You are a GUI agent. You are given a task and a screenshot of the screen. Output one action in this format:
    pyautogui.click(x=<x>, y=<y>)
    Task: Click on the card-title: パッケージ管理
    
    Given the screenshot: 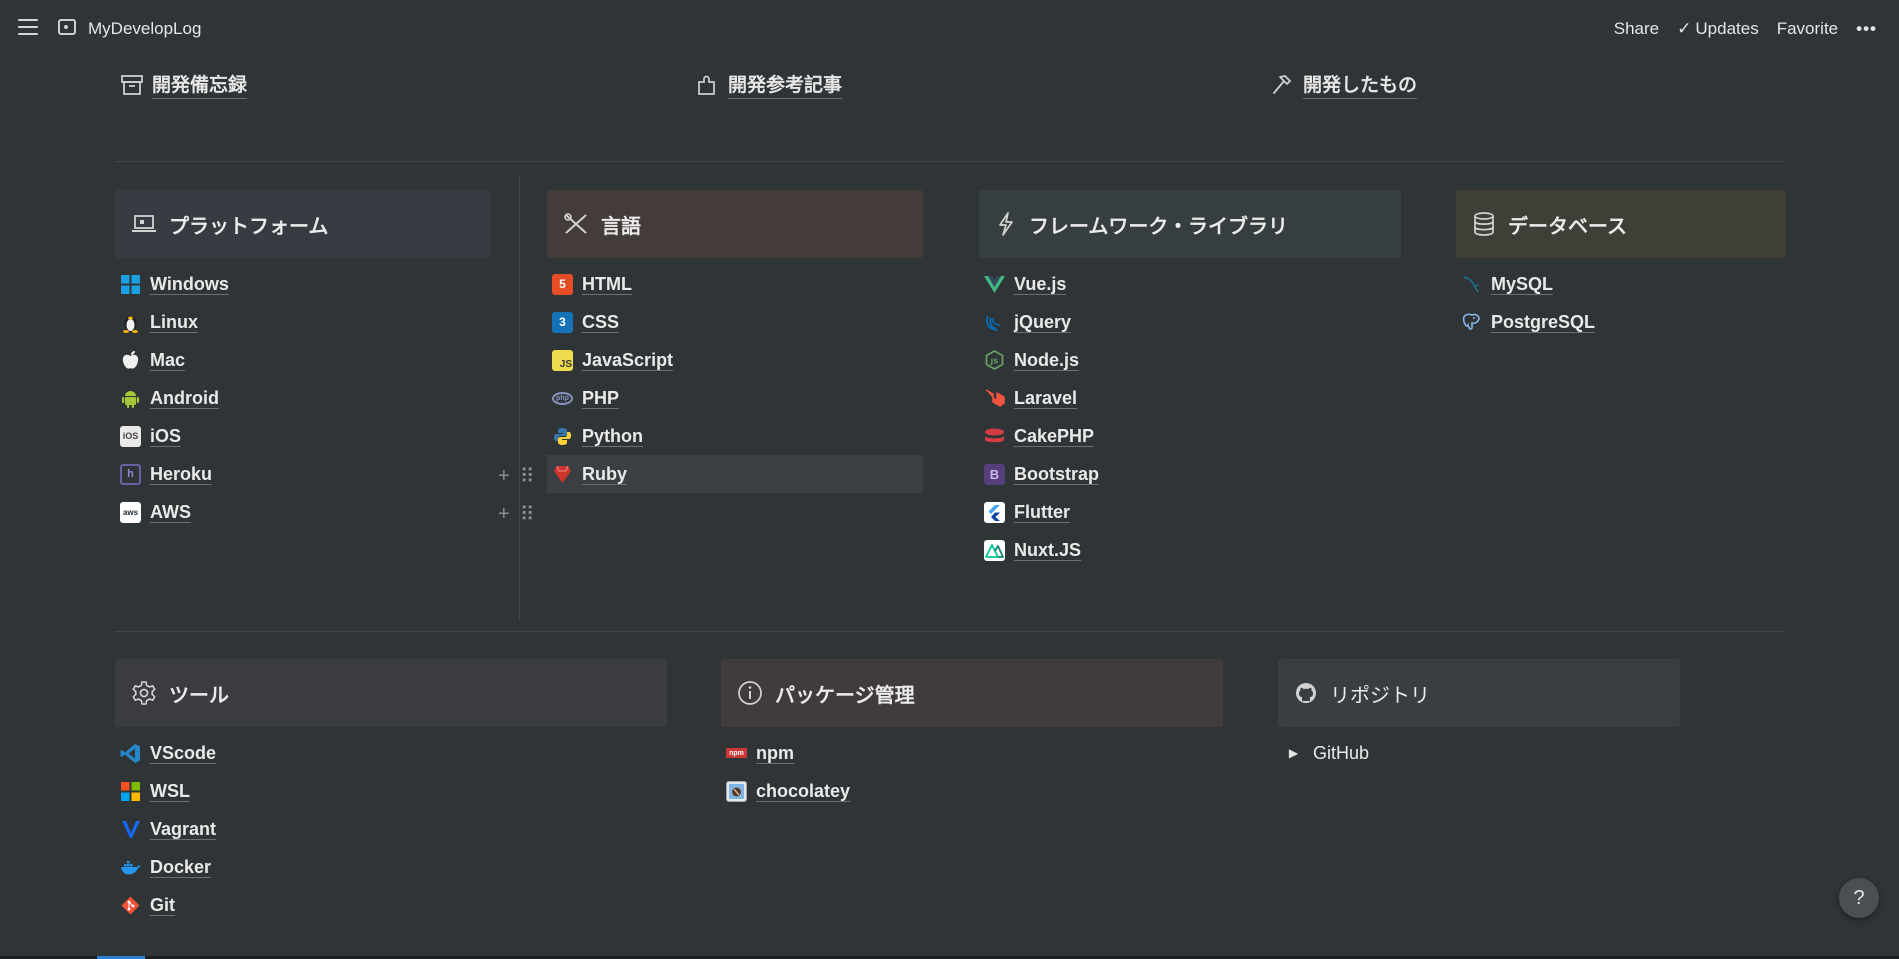 What is the action you would take?
    pyautogui.click(x=845, y=695)
    